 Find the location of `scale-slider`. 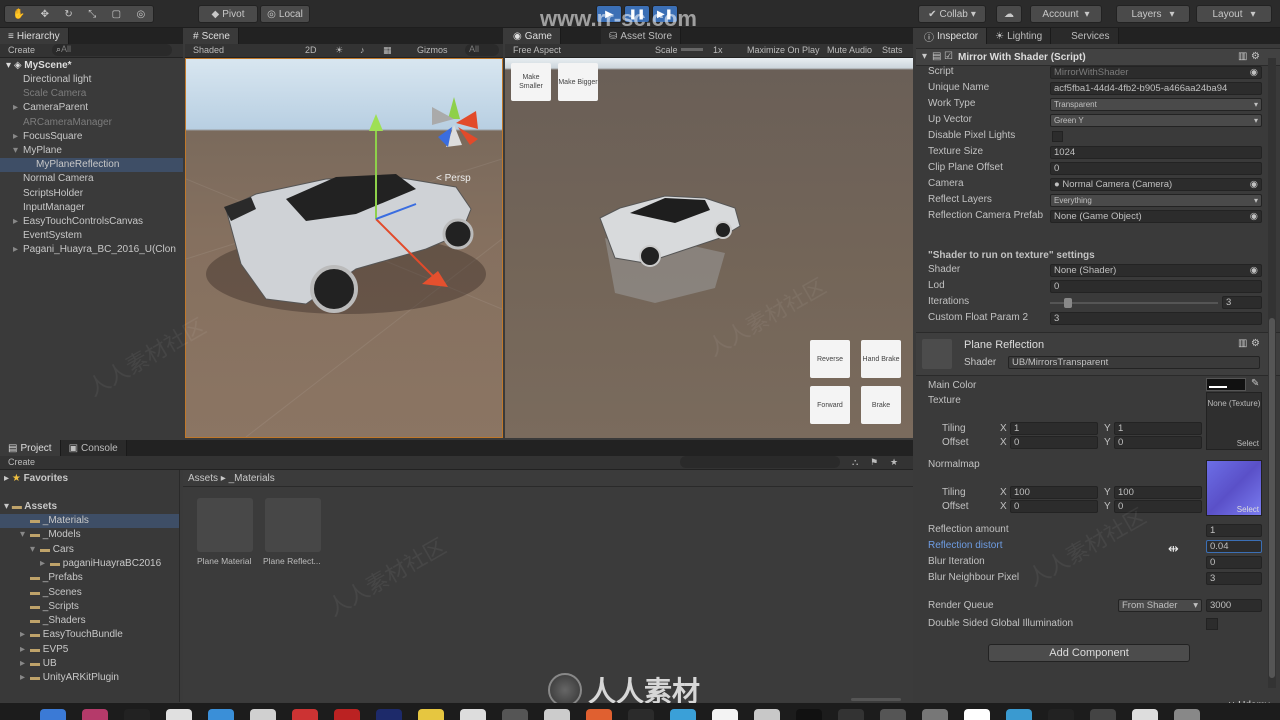

scale-slider is located at coordinates (692, 49).